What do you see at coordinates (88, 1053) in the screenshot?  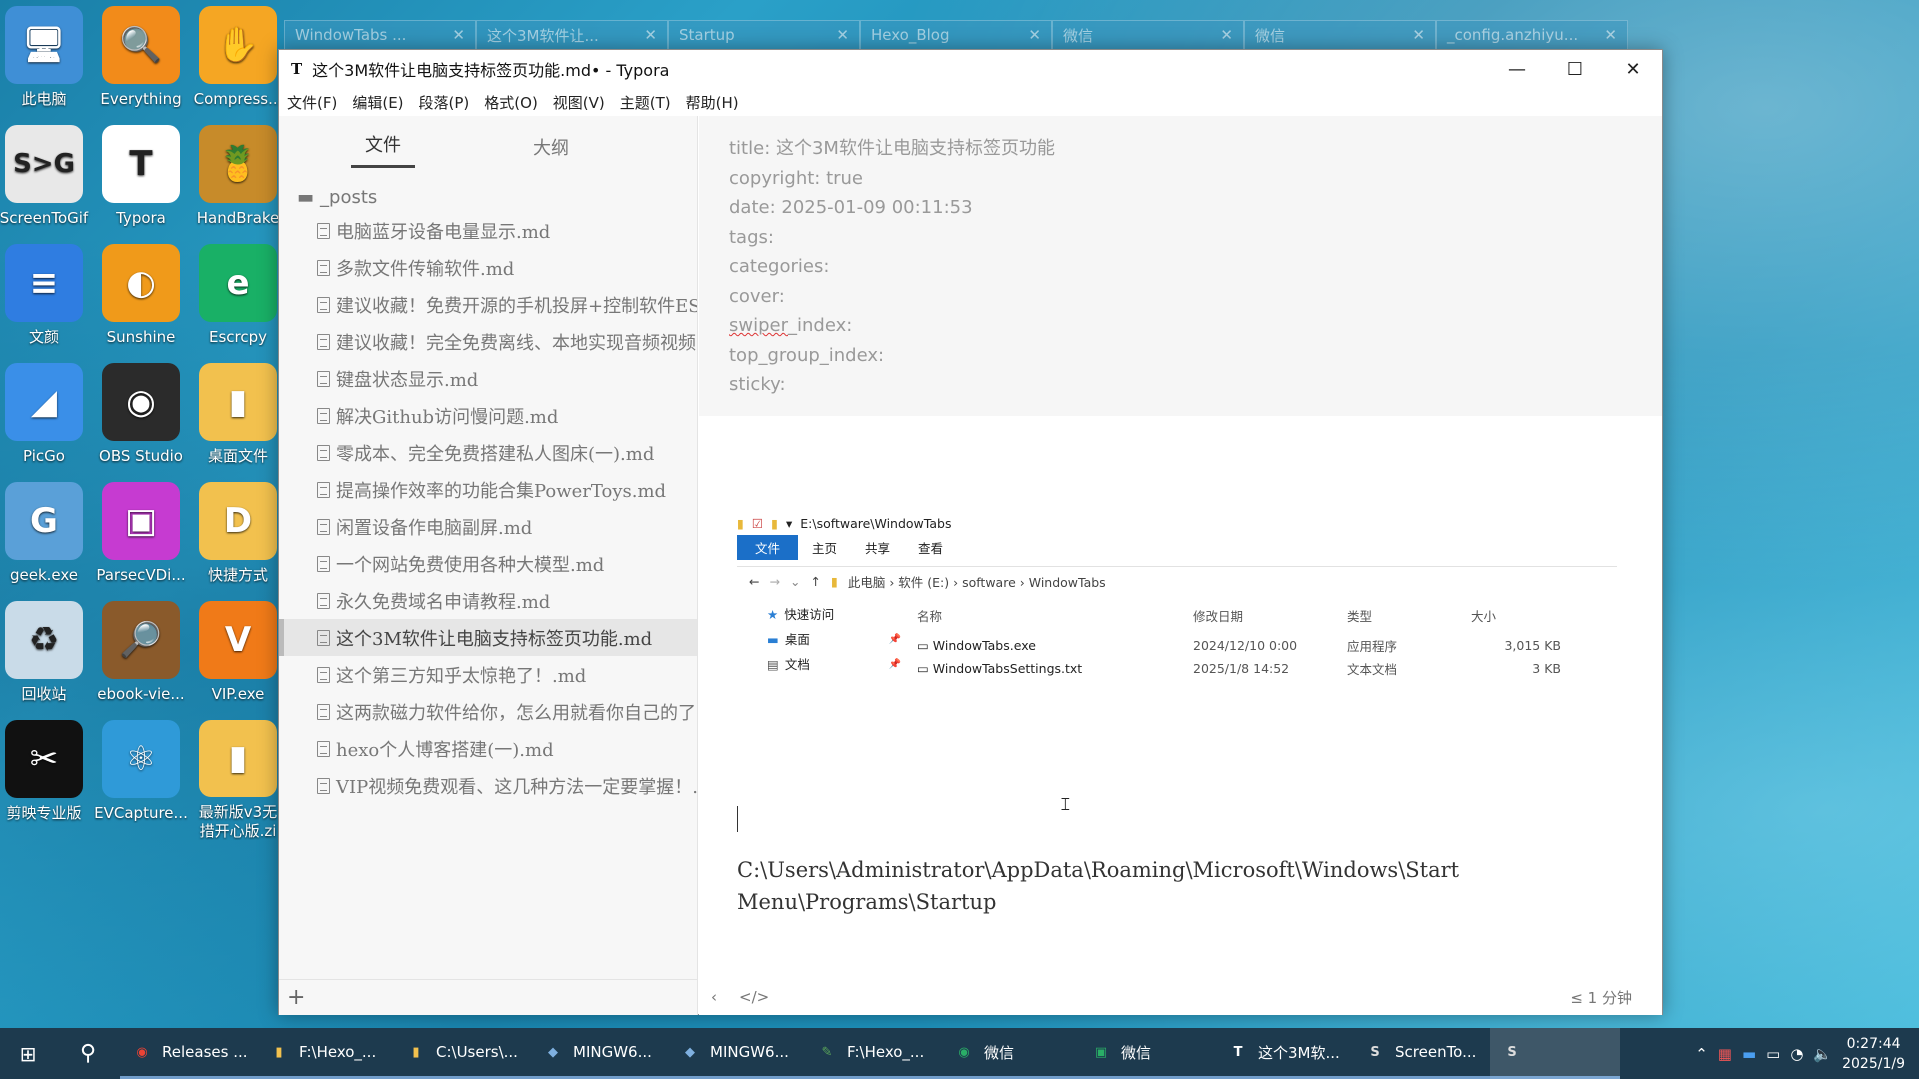 I see `search-button: ⚲` at bounding box center [88, 1053].